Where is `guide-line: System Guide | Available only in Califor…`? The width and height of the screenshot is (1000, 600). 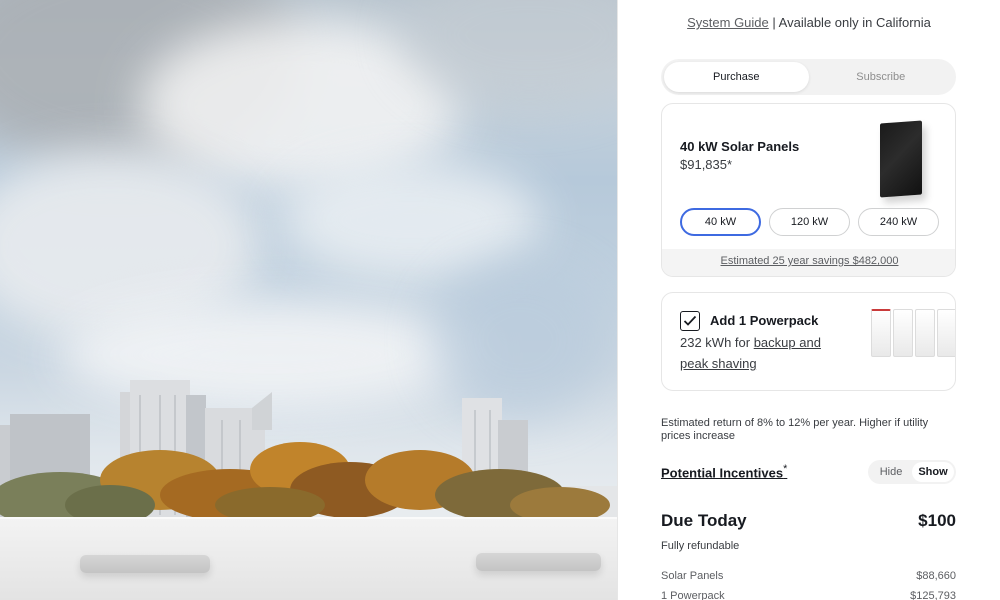
guide-line: System Guide | Available only in Califor… is located at coordinates (809, 22).